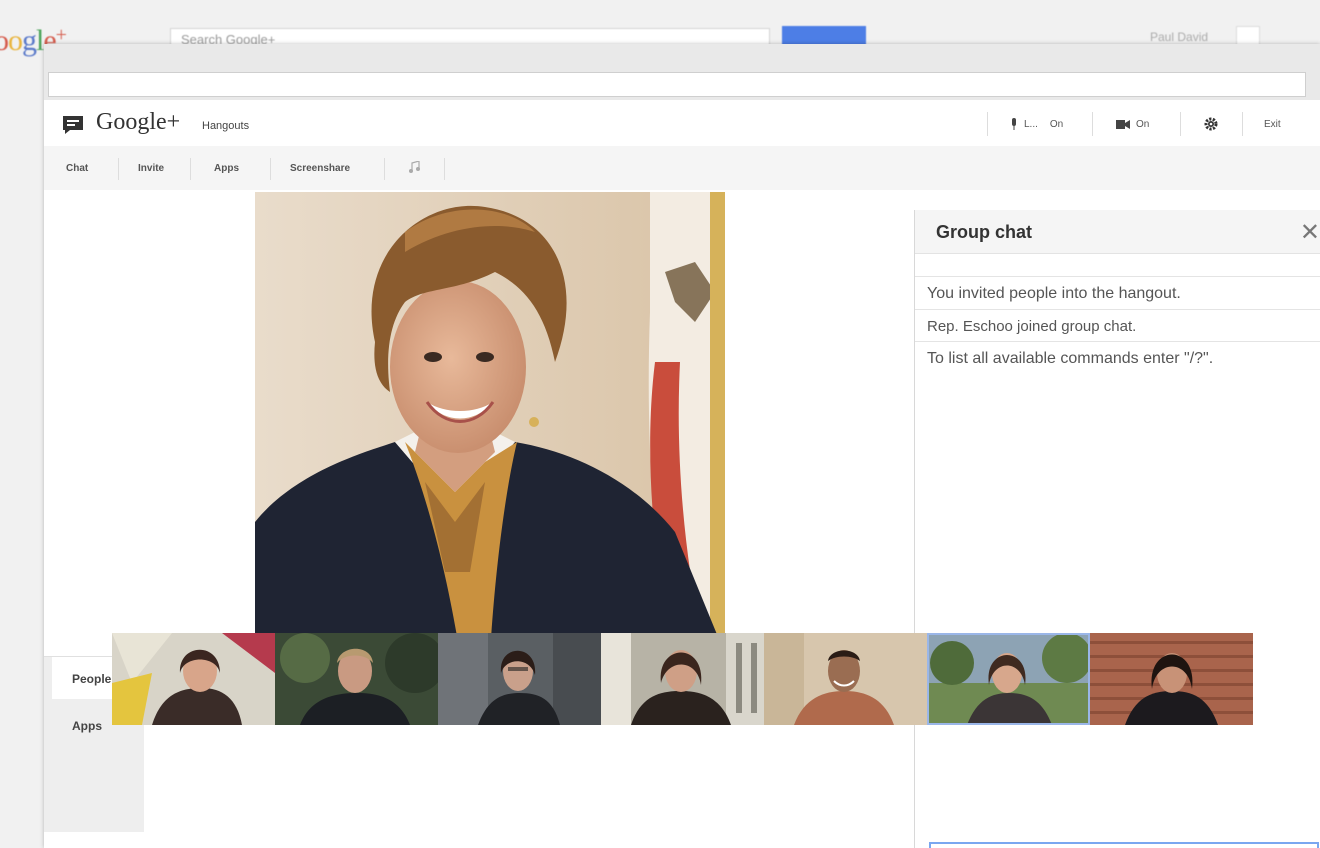 Image resolution: width=1320 pixels, height=848 pixels. I want to click on tab-apps: Apps, so click(226, 168).